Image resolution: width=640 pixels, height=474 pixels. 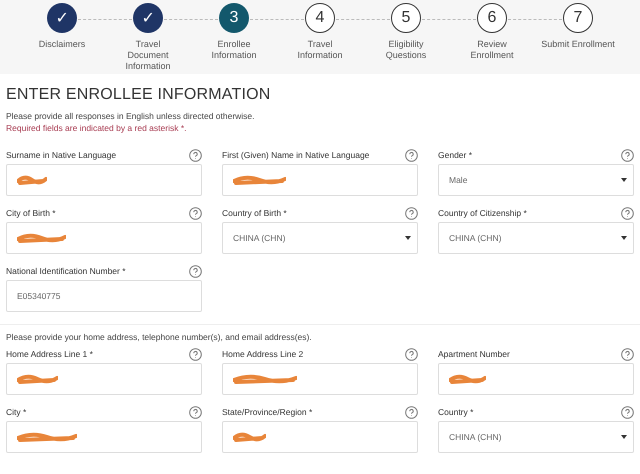 I want to click on page-heading: ENTER ENROLLEE INFORMATION, so click(x=139, y=95).